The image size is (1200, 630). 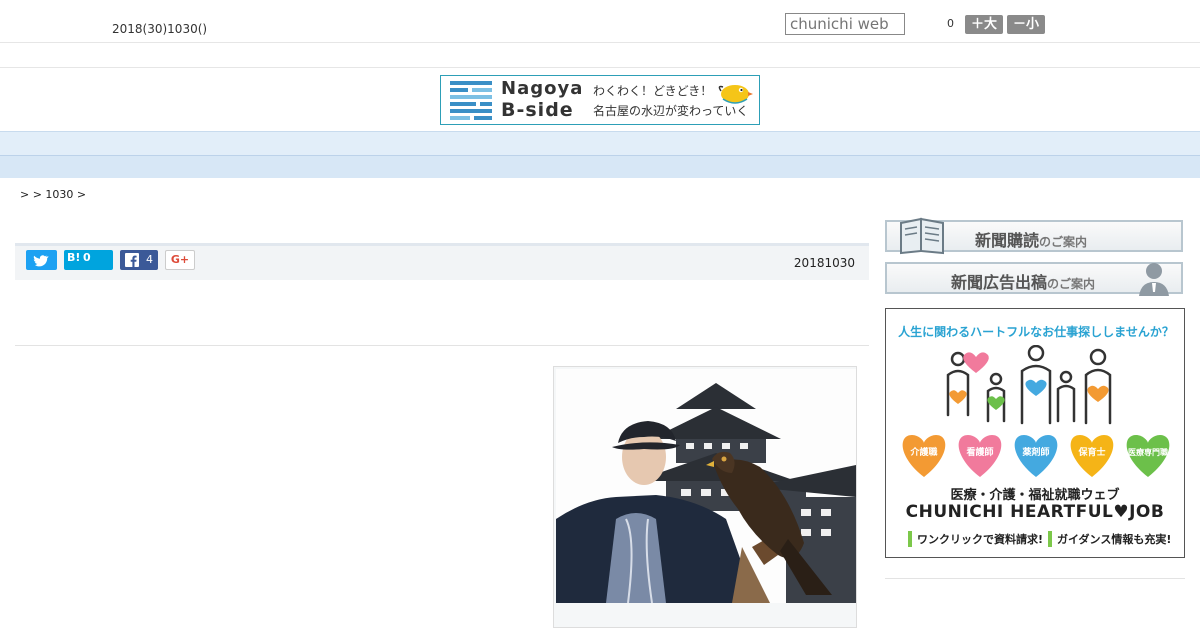 What do you see at coordinates (542, 88) in the screenshot?
I see `banner-title-line1: Nagoya` at bounding box center [542, 88].